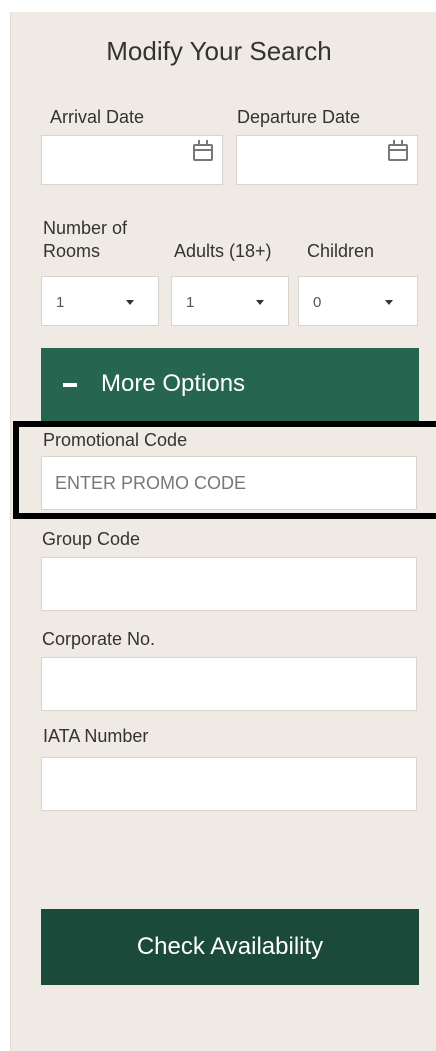  I want to click on group-code-label: Group Code, so click(91, 539).